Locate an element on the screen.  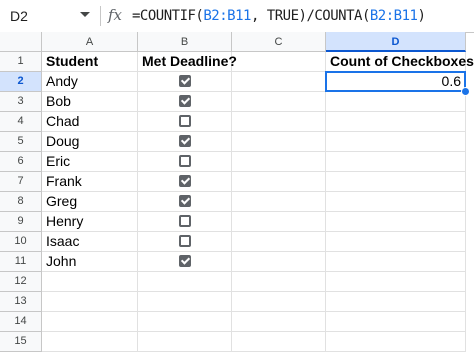
cell-d11 is located at coordinates (396, 262).